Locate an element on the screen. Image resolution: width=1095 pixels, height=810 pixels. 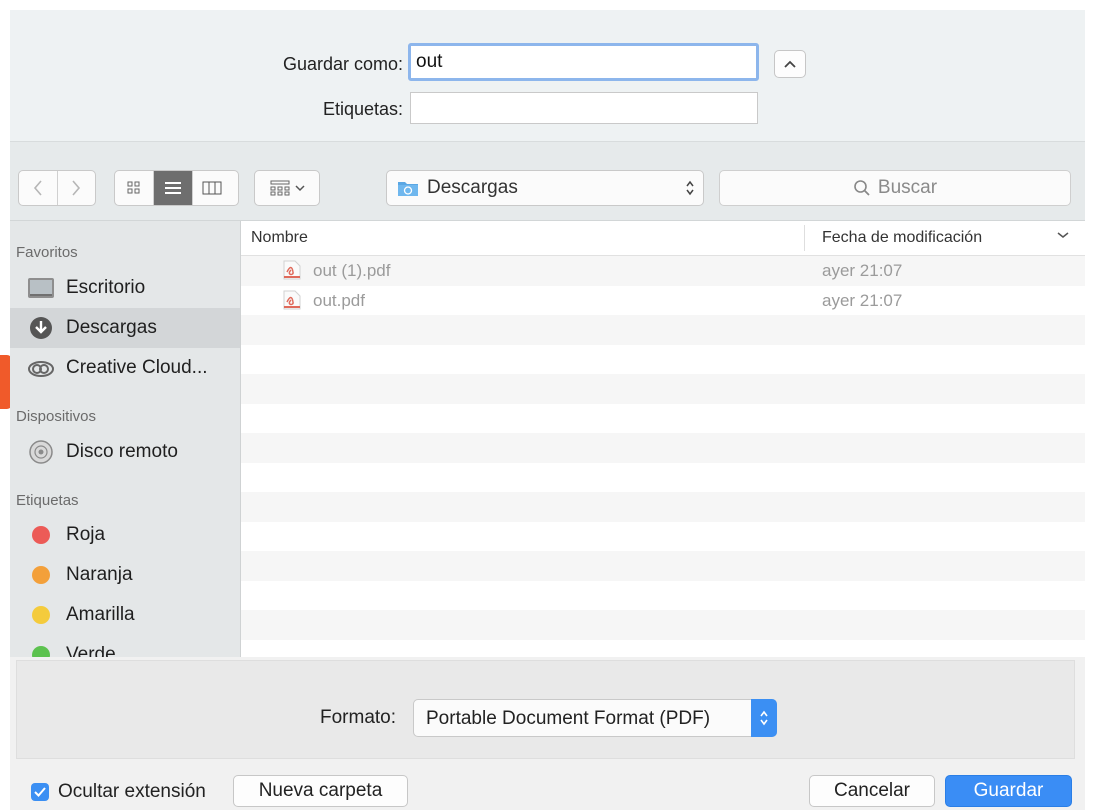
table-row: out.pdf ayer 21:07 is located at coordinates (663, 300).